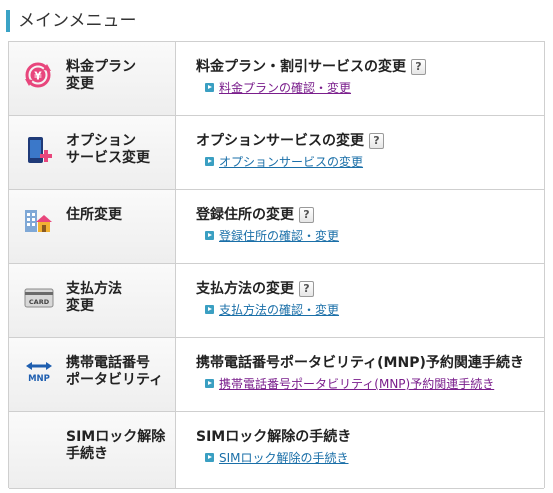  I want to click on category-cell: SIMロック解除 手続き, so click(92, 450).